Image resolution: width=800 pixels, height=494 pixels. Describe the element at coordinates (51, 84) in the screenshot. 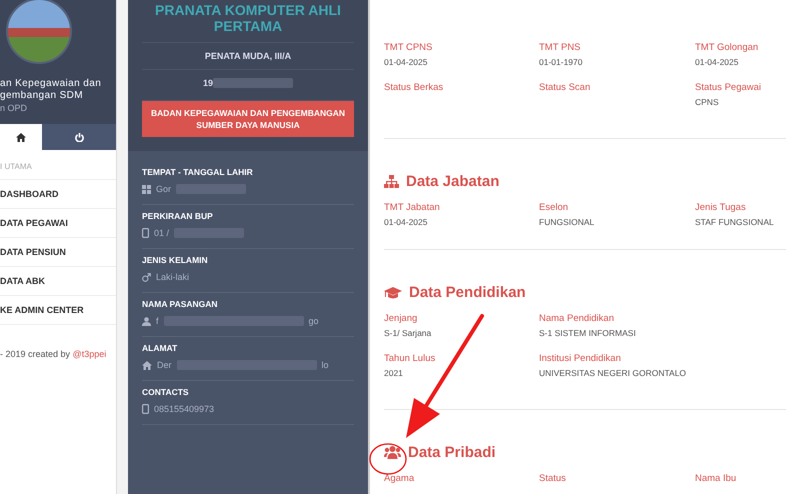

I see `organization-name: an Kepegawaian dan` at that location.